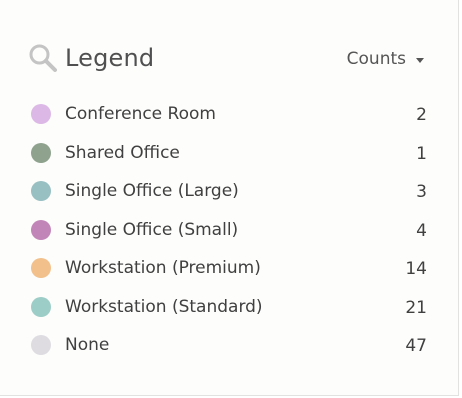 The height and width of the screenshot is (398, 462). I want to click on legend-item-count: 47, so click(416, 346).